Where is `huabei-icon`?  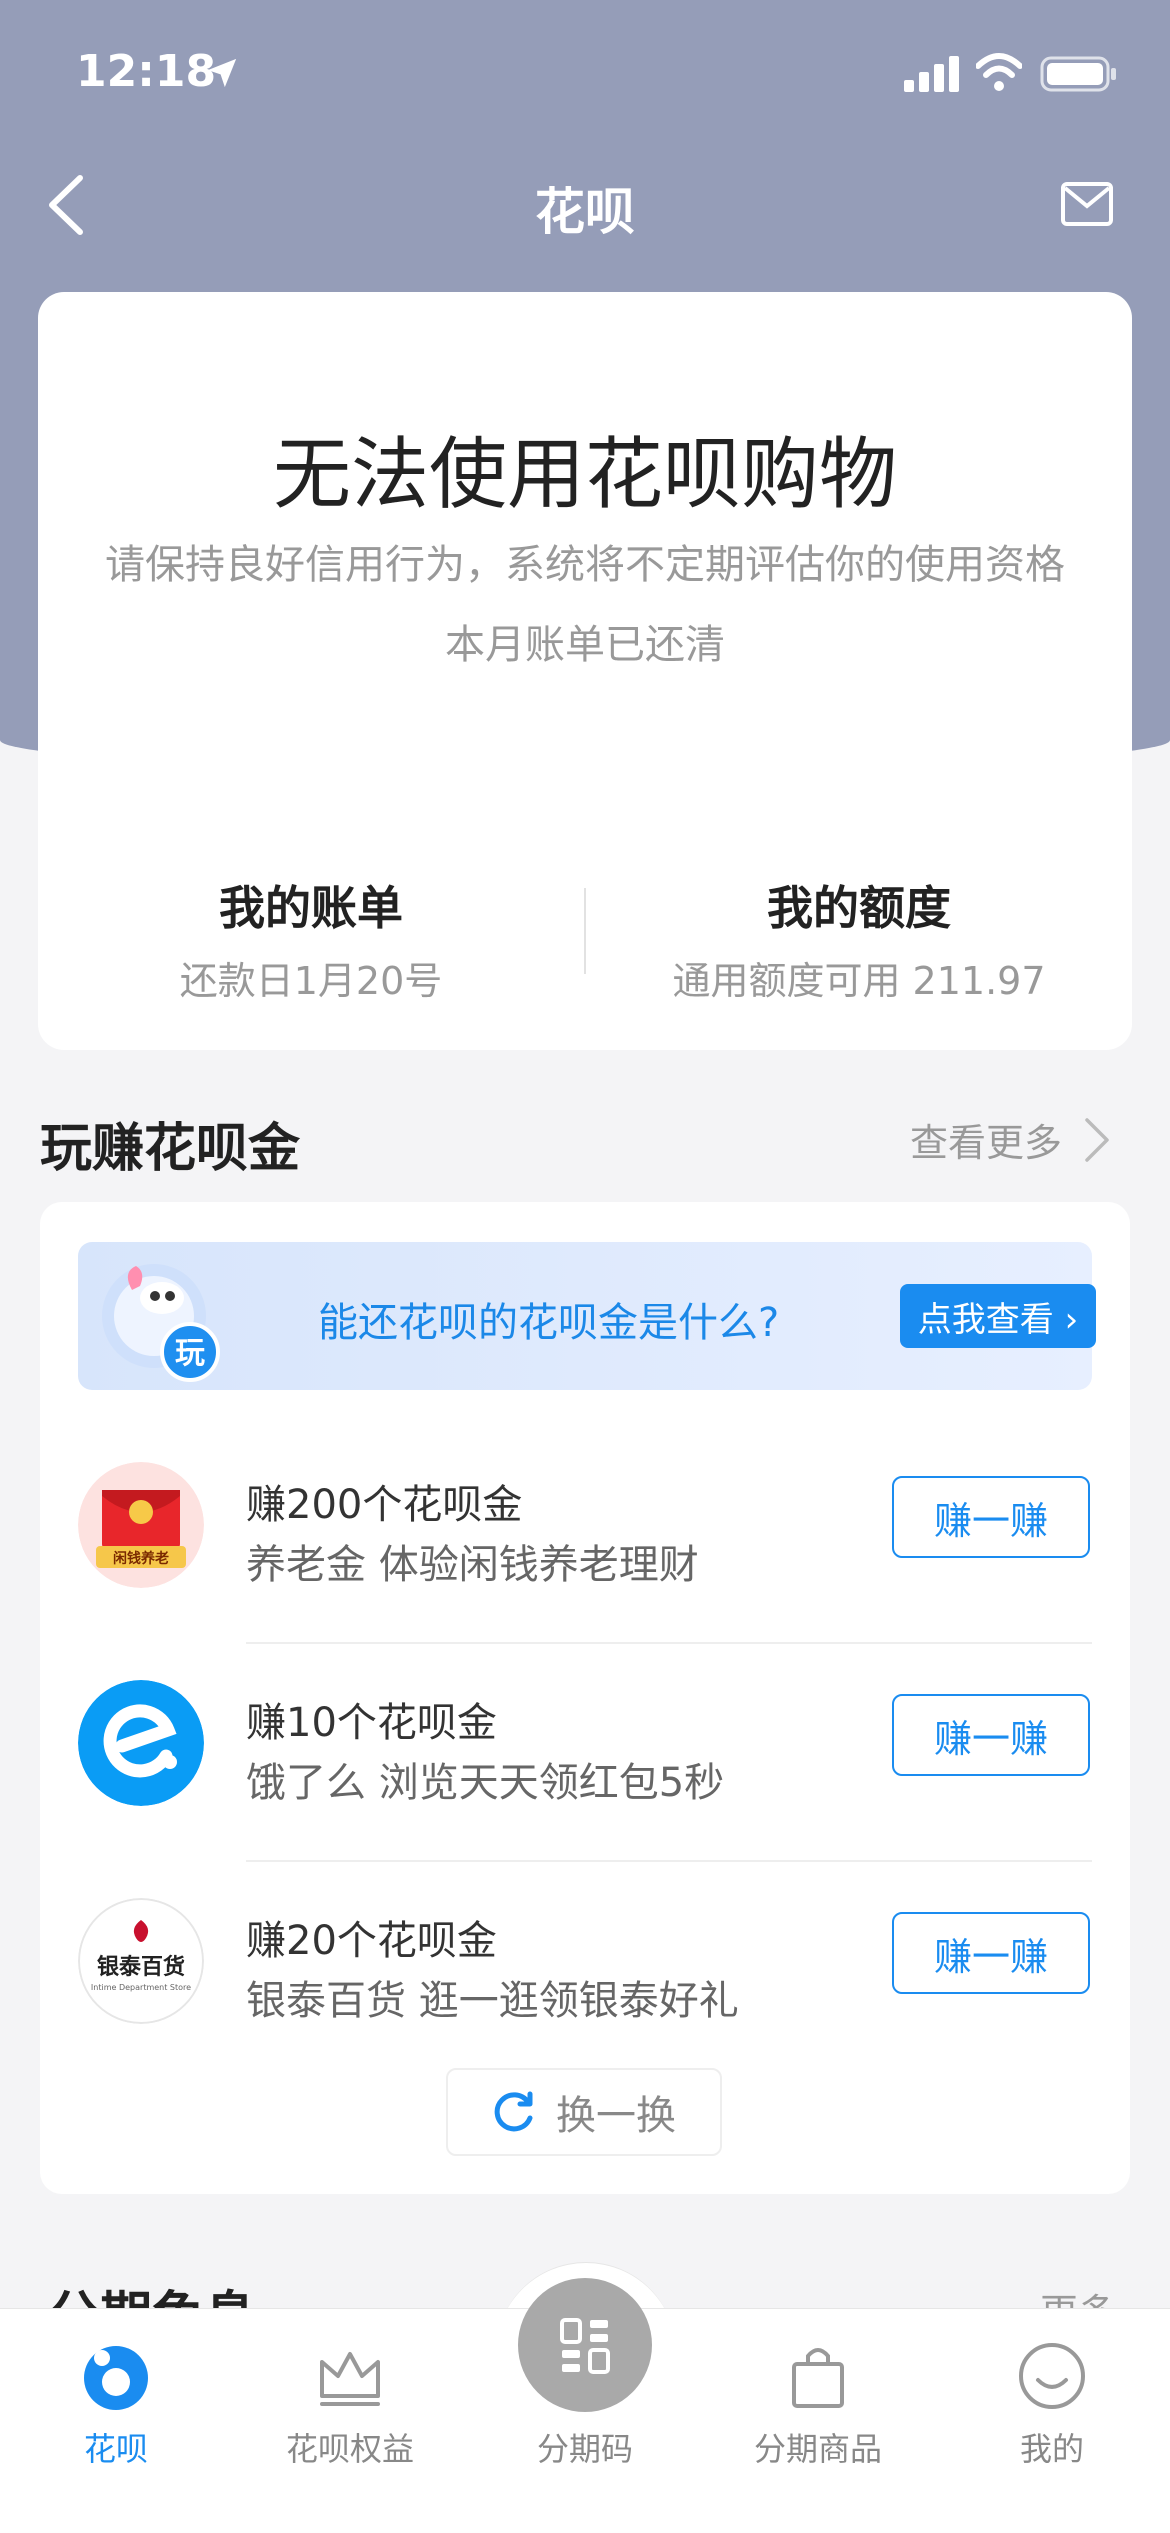
huabei-icon is located at coordinates (116, 2378).